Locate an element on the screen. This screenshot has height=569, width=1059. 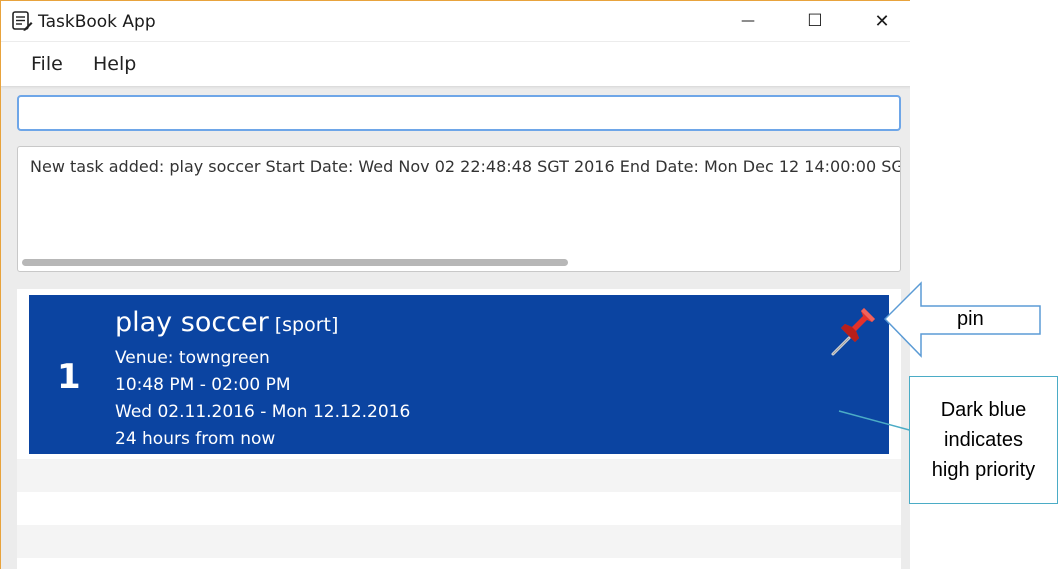
pushpin-icon is located at coordinates (853, 332).